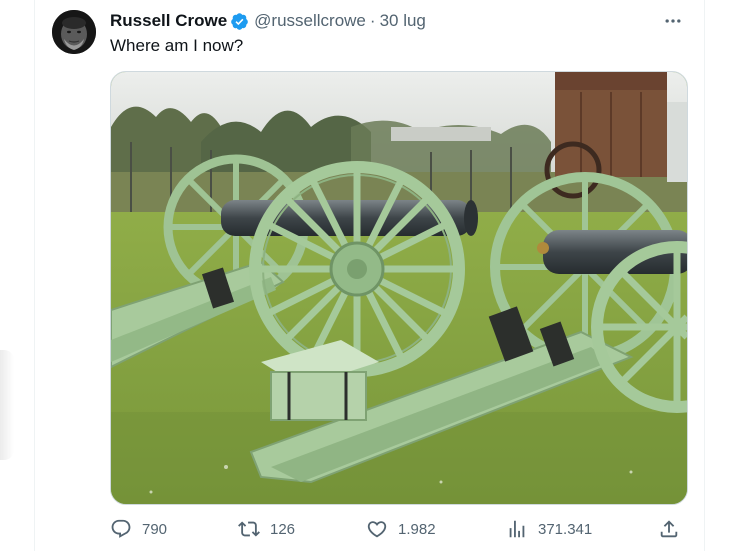 The width and height of the screenshot is (740, 551). I want to click on left-panel-edge, so click(17, 275).